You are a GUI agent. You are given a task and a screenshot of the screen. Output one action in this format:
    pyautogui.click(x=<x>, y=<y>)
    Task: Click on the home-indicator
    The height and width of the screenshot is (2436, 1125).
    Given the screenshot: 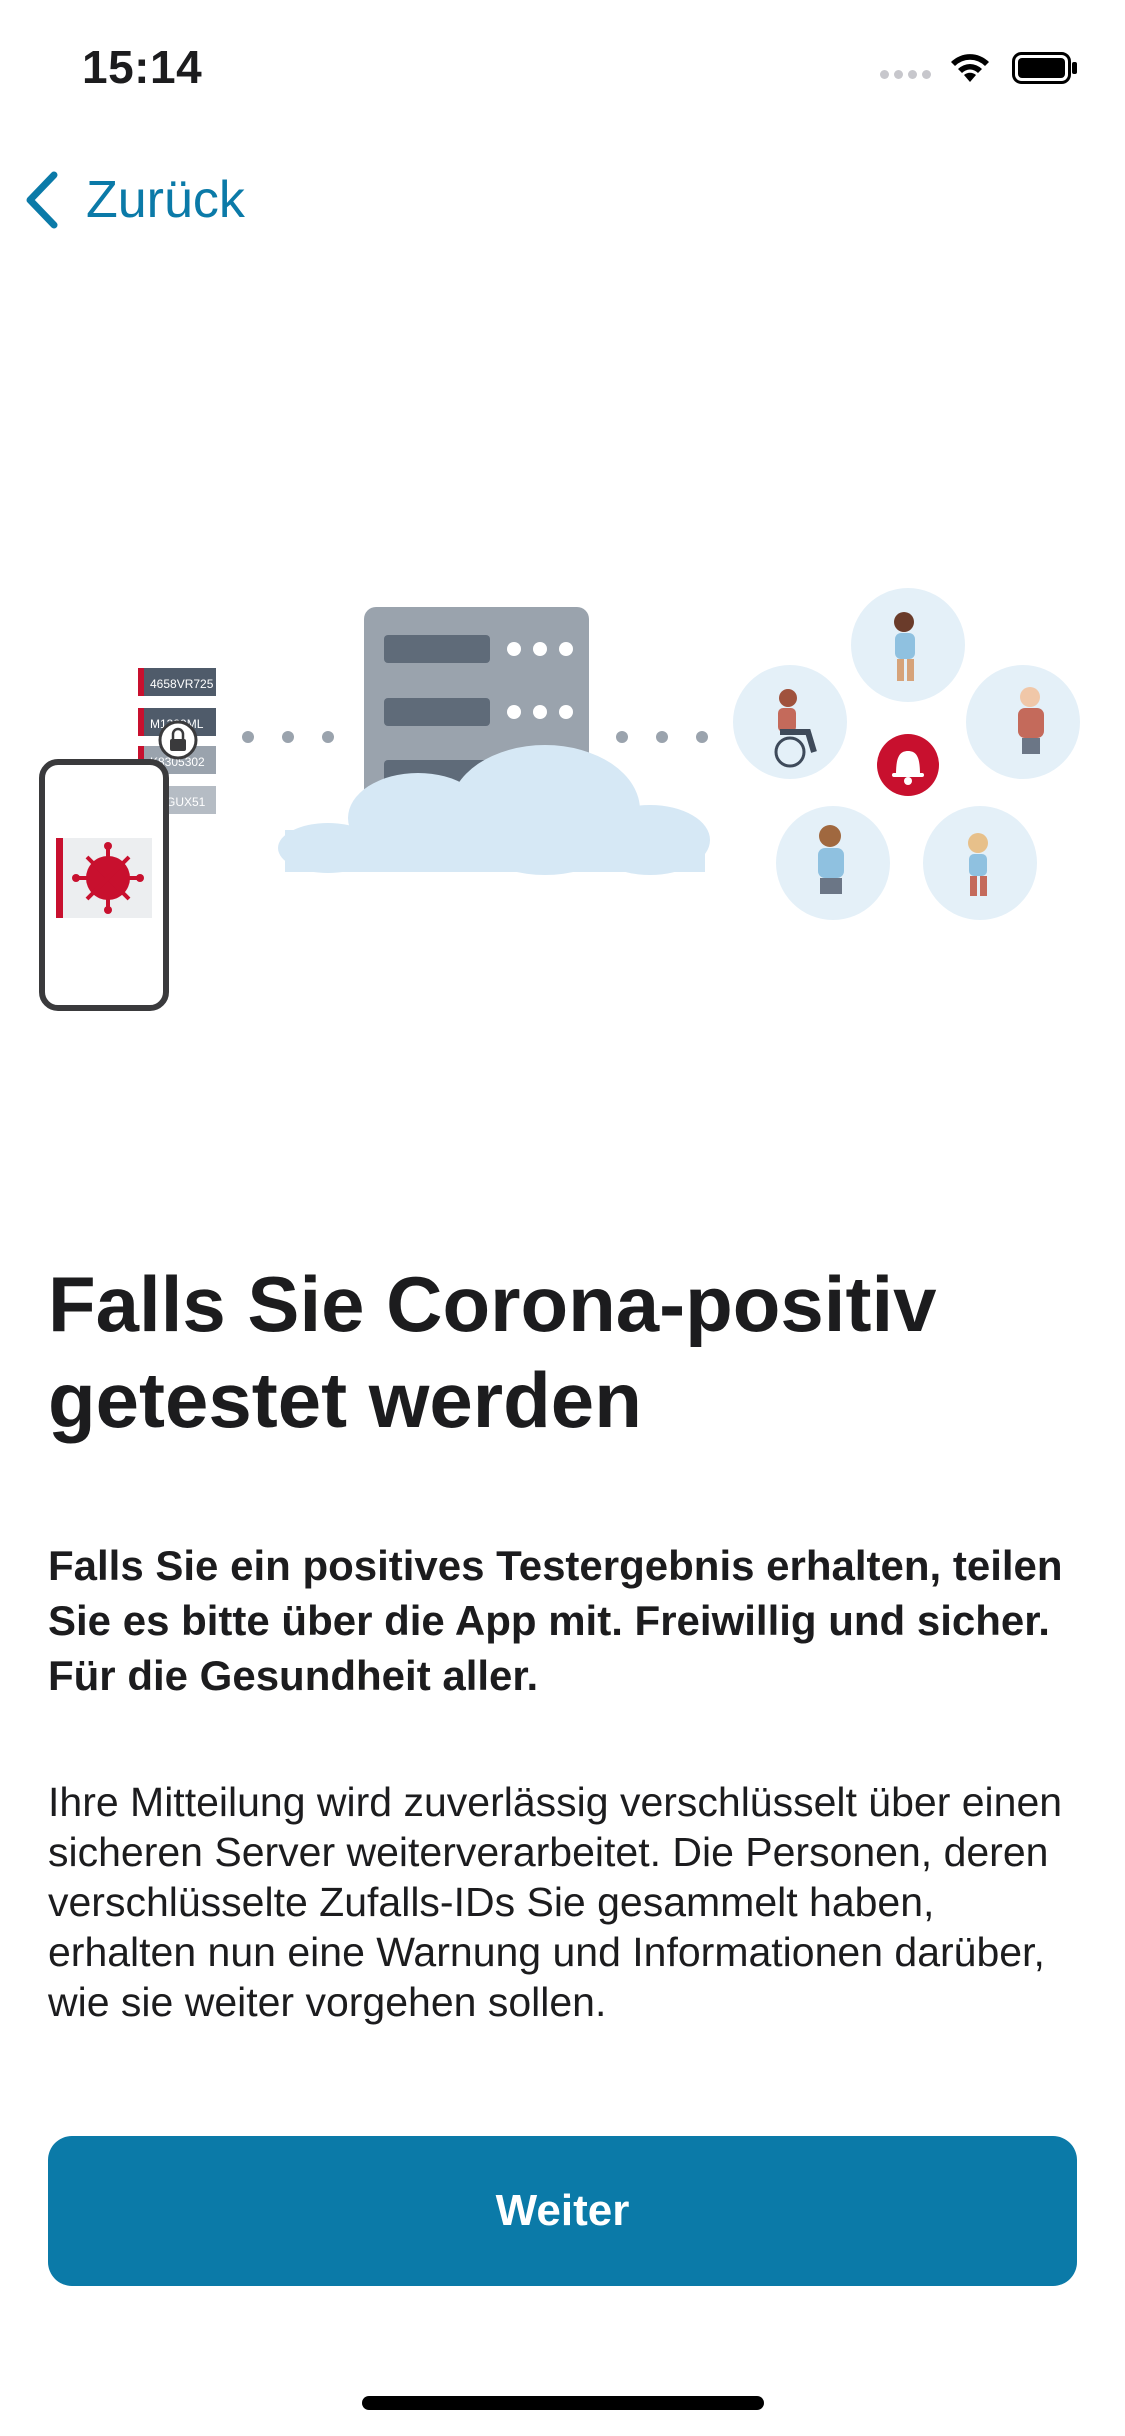 What is the action you would take?
    pyautogui.click(x=563, y=2403)
    